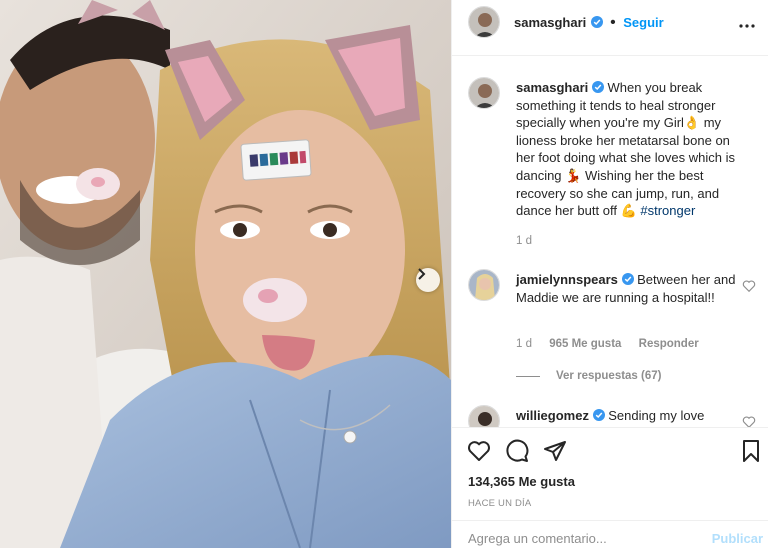 Image resolution: width=768 pixels, height=548 pixels. I want to click on author-avatar, so click(484, 22).